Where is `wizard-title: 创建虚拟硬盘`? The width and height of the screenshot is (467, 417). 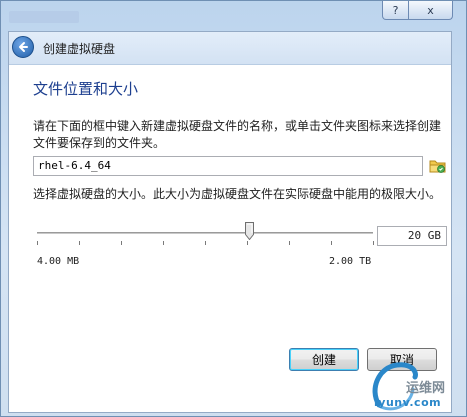
wizard-title: 创建虚拟硬盘 is located at coordinates (79, 49).